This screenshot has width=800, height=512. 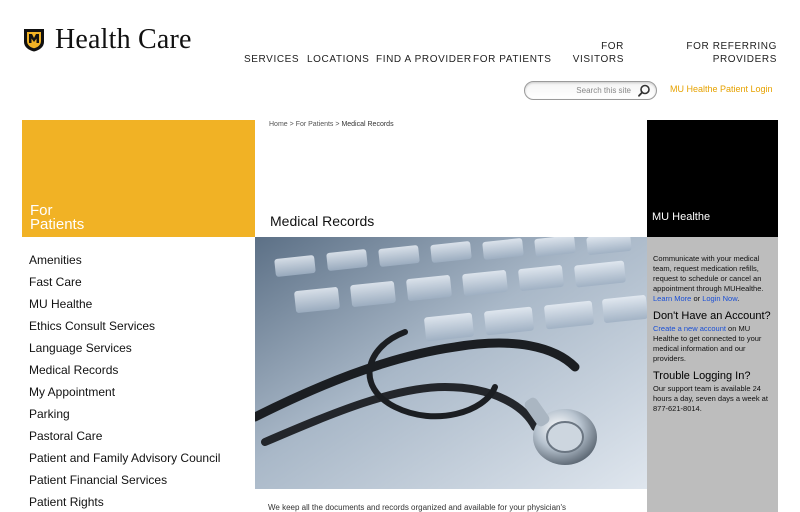 I want to click on shield-logo-icon, so click(x=34, y=40).